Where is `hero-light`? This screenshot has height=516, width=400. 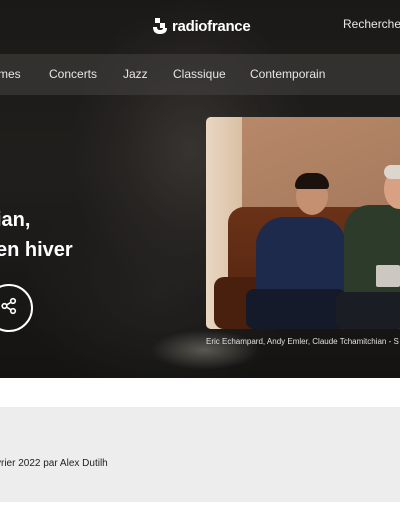 hero-light is located at coordinates (205, 350).